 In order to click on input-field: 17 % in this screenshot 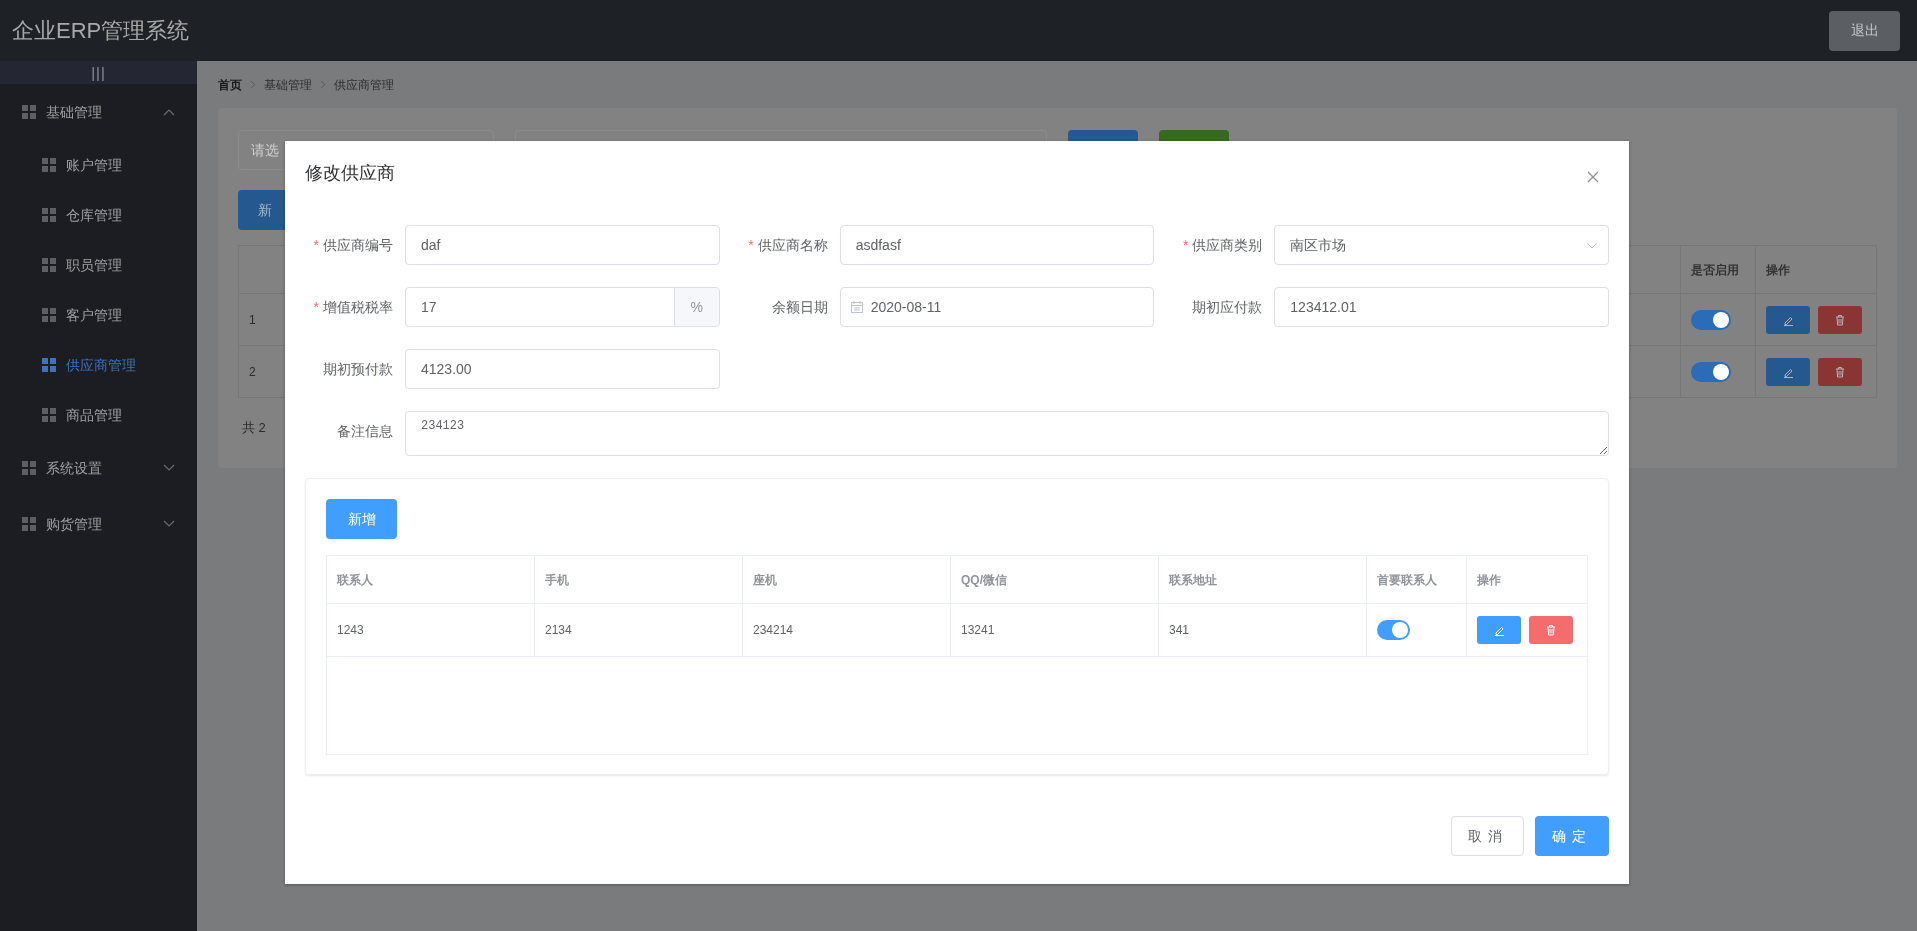, I will do `click(562, 307)`.